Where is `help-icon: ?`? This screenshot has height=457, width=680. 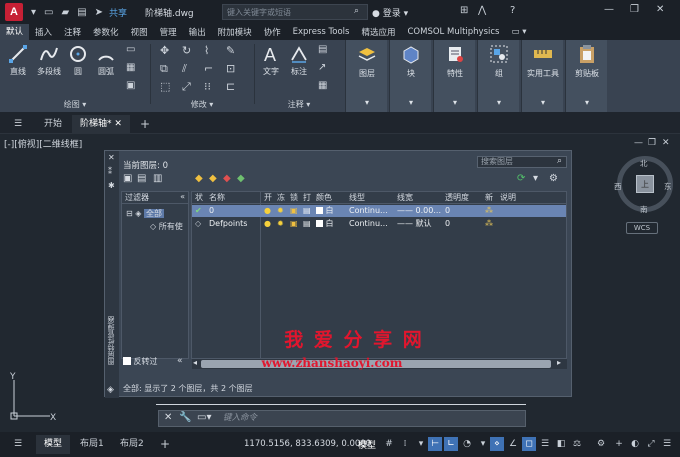
help-icon: ? is located at coordinates (512, 10).